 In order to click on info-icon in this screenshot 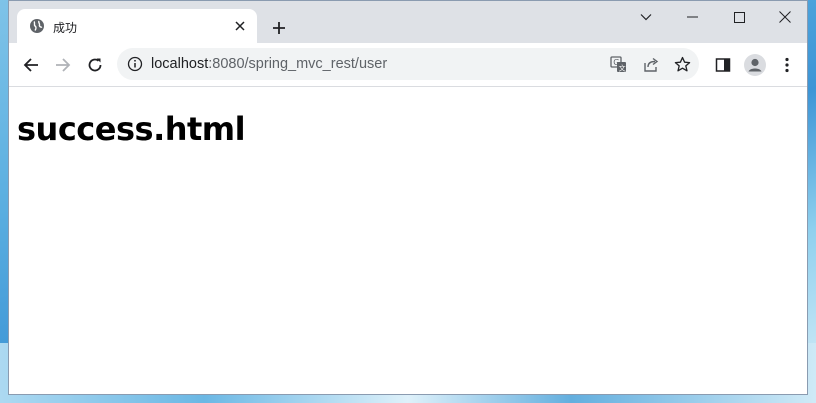, I will do `click(135, 64)`.